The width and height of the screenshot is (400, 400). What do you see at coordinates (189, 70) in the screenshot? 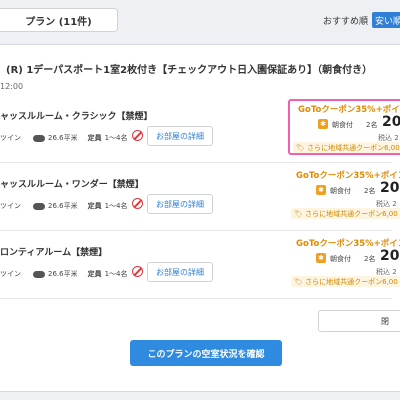
I see `plan-title: (R) 1デーパスポート1室2枚付き【チェックアウト日入園保証あり】（朝食付き）` at bounding box center [189, 70].